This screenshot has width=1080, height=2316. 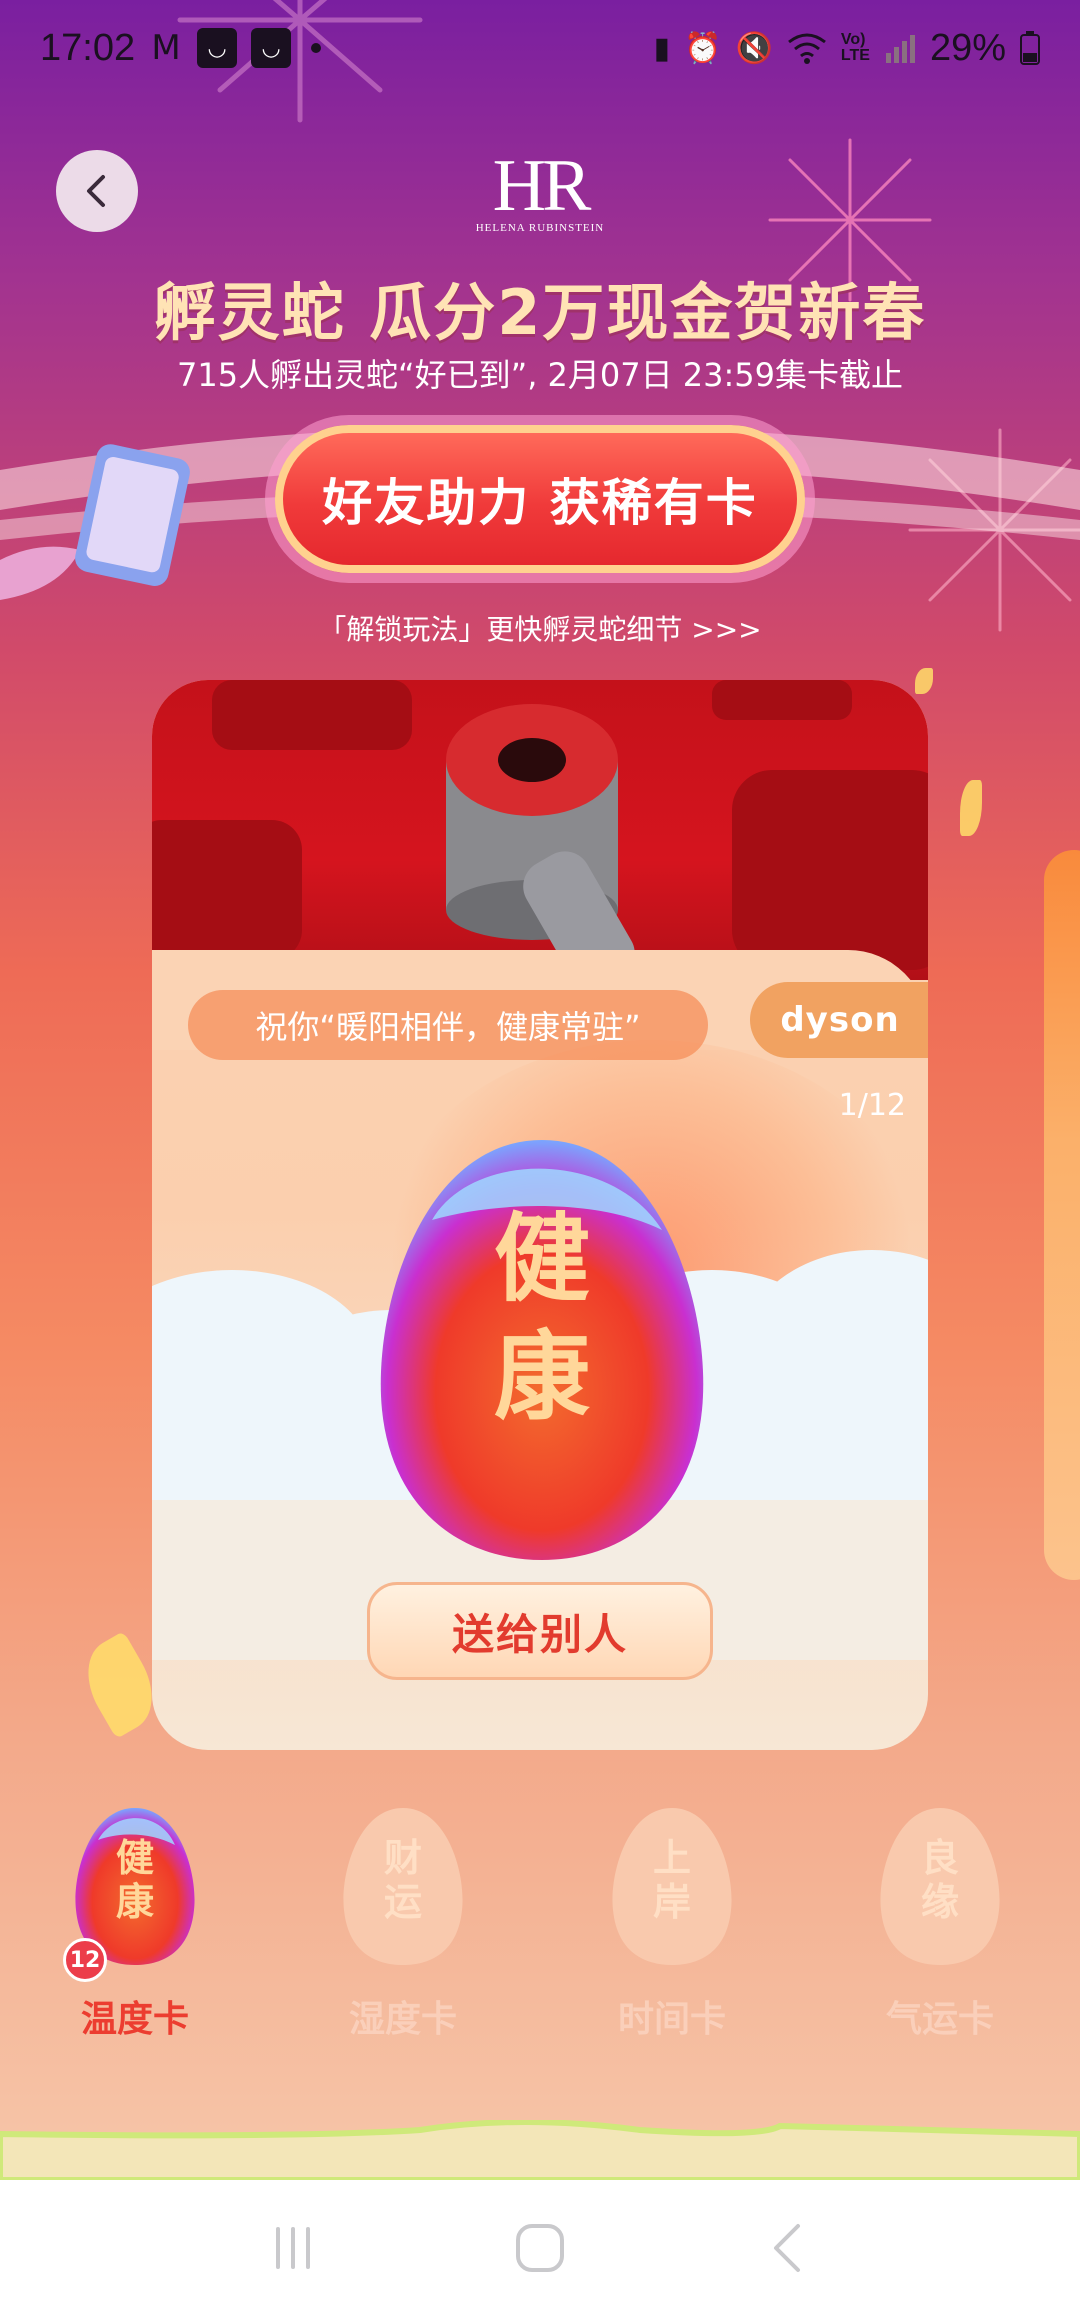 I want to click on nav-back-button, so click(x=787, y=2248).